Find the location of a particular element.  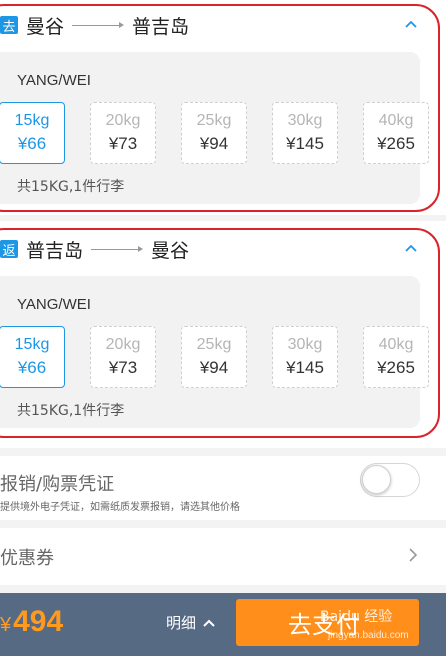

return-baggage-note: 共15KG,1件行李 is located at coordinates (71, 411).